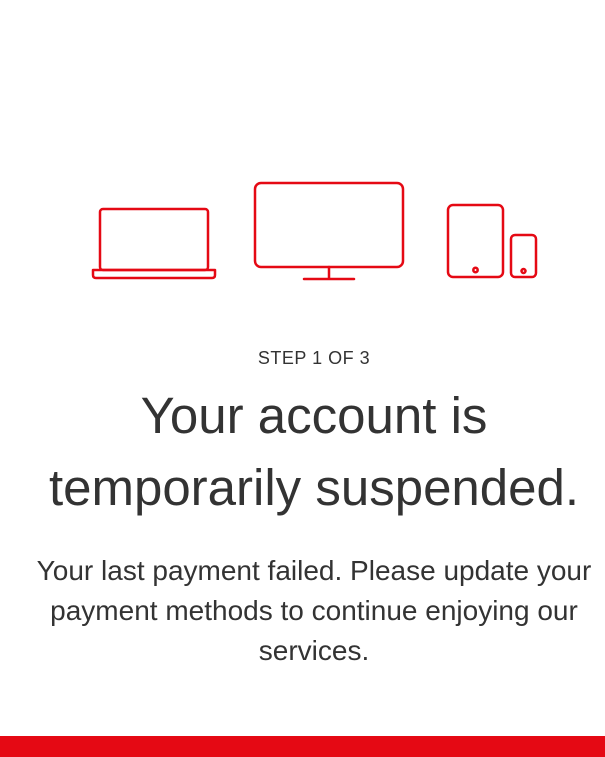 The image size is (605, 757). I want to click on page-title-line-2: temporarily suspended., so click(314, 487).